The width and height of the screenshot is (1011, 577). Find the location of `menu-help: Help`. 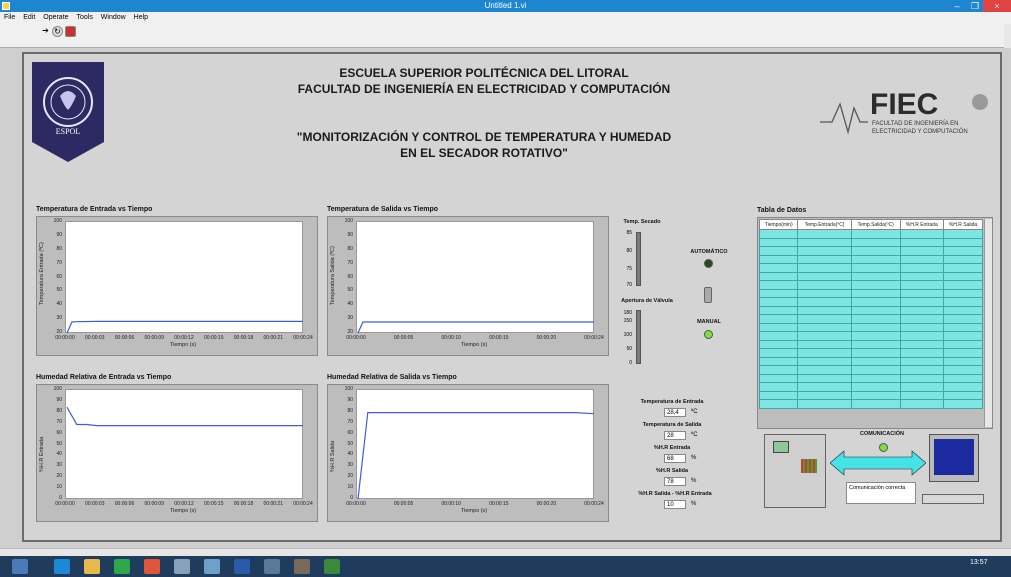

menu-help: Help is located at coordinates (141, 17).